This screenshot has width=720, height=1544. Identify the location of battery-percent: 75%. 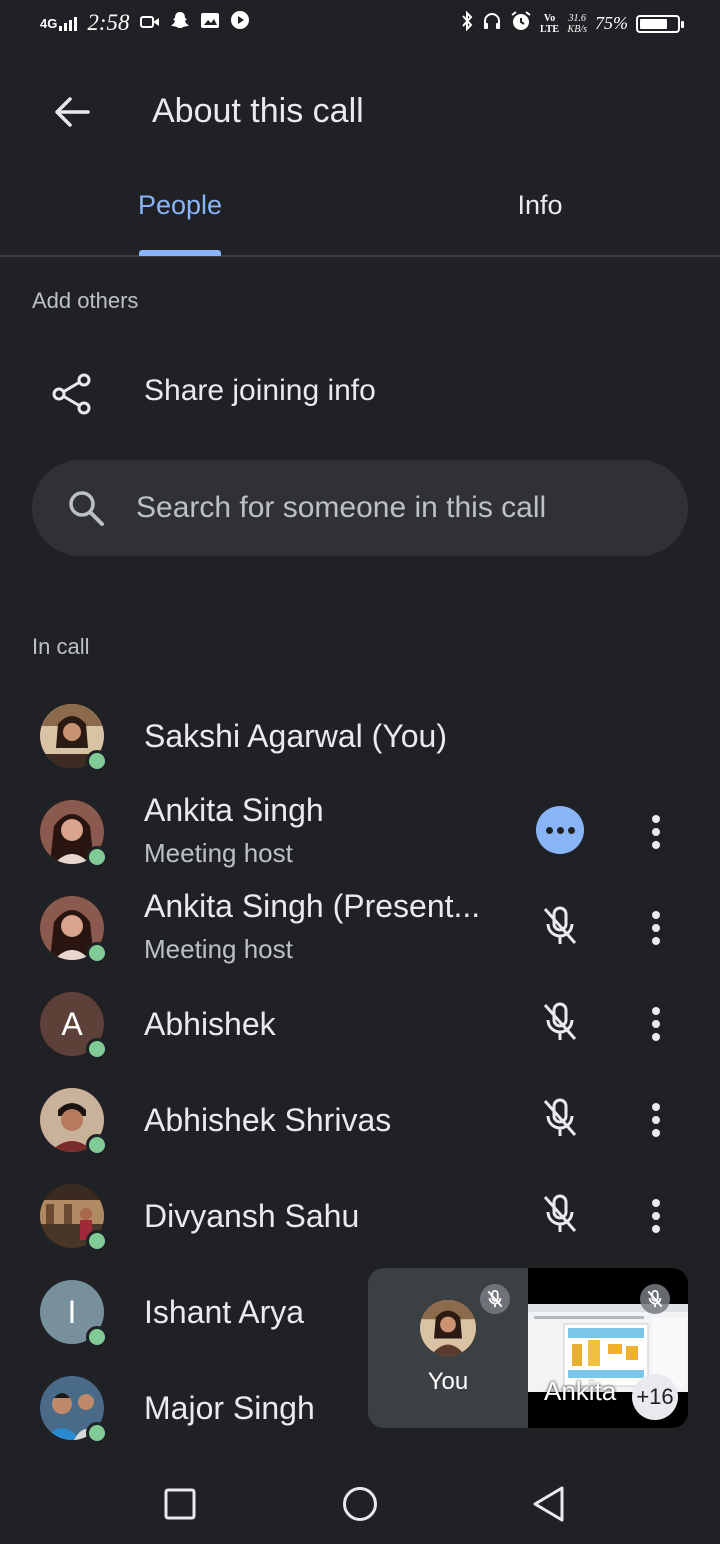
(611, 23).